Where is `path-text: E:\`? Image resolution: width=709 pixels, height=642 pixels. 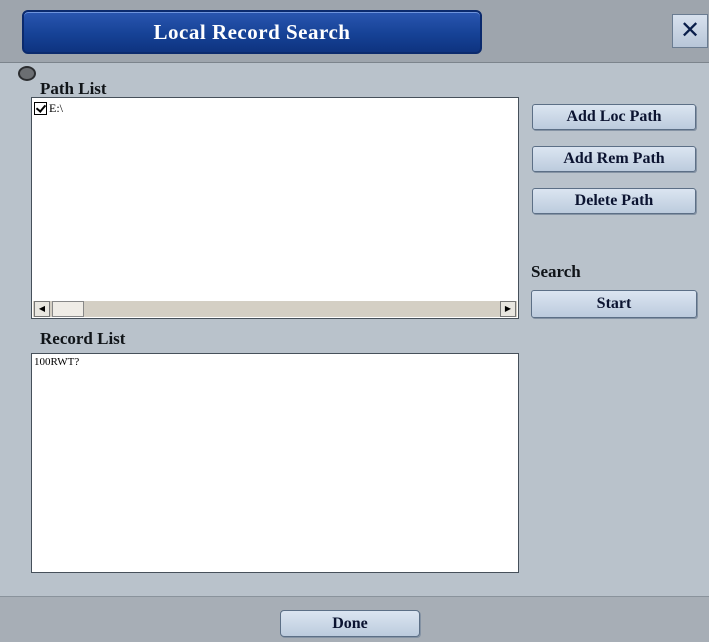 path-text: E:\ is located at coordinates (56, 107).